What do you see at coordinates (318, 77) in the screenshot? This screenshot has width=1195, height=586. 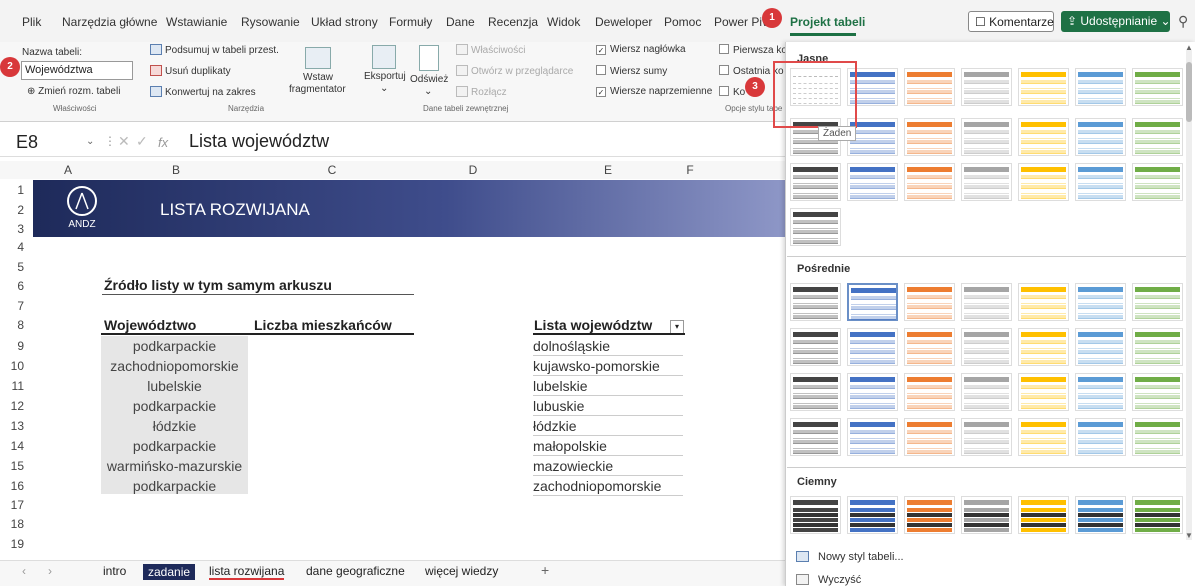 I see `insert-slicer-line1: Wstaw` at bounding box center [318, 77].